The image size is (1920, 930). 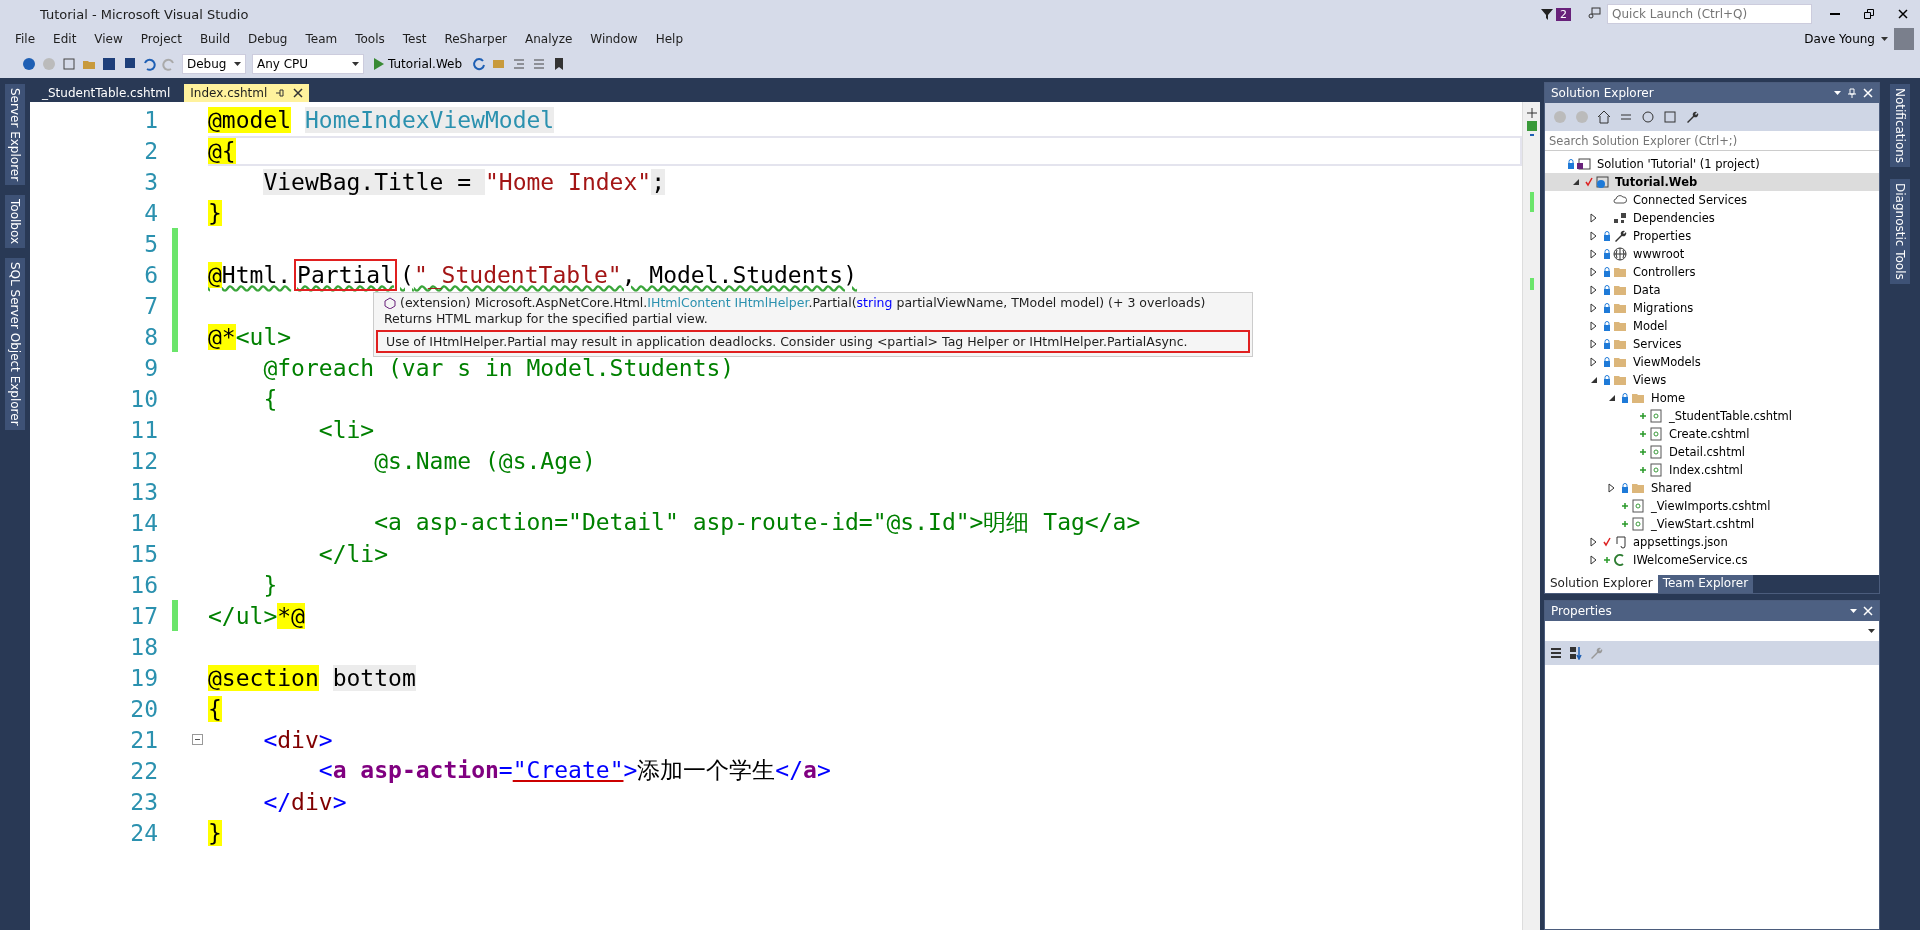 I want to click on menu-item: Build, so click(x=214, y=39).